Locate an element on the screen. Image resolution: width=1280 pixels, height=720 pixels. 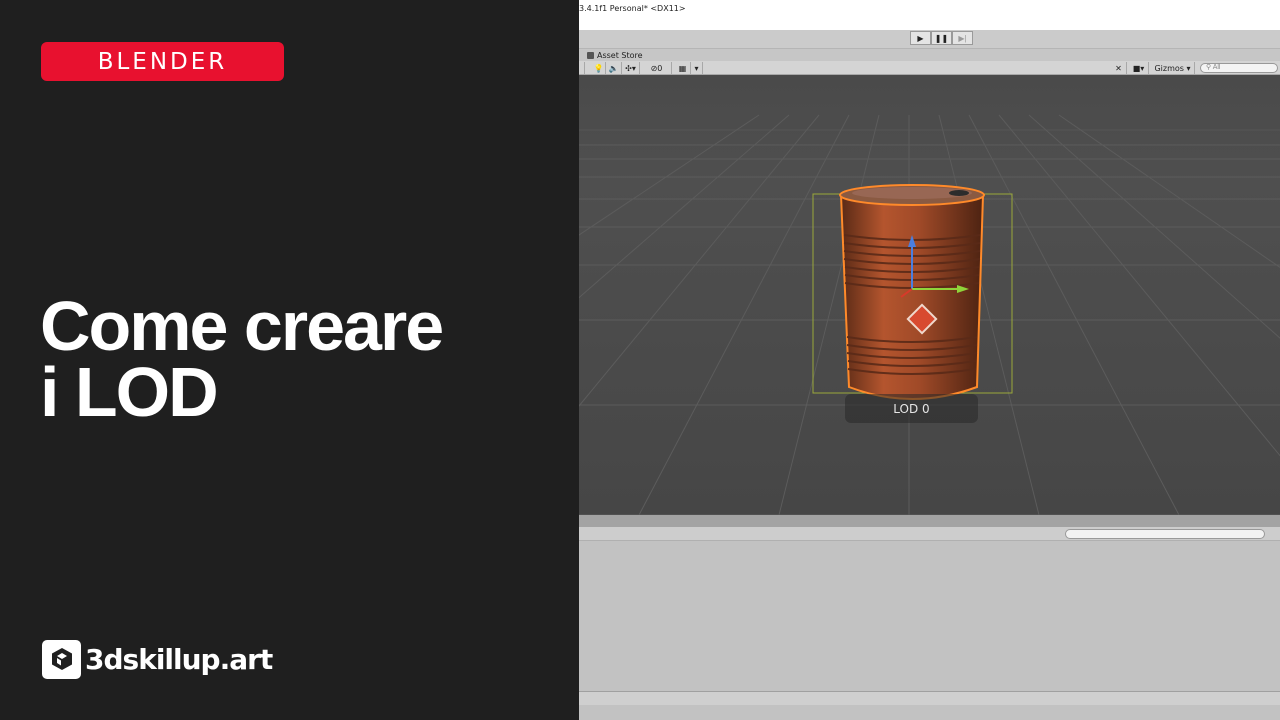
visibility-icon: ⊘ is located at coordinates (654, 68).